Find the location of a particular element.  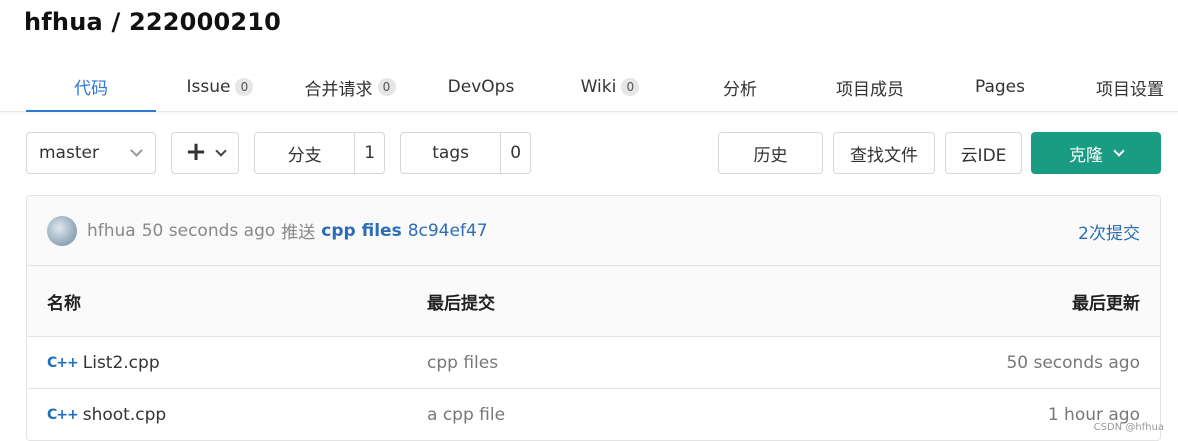

tab-label: Pages is located at coordinates (999, 87).